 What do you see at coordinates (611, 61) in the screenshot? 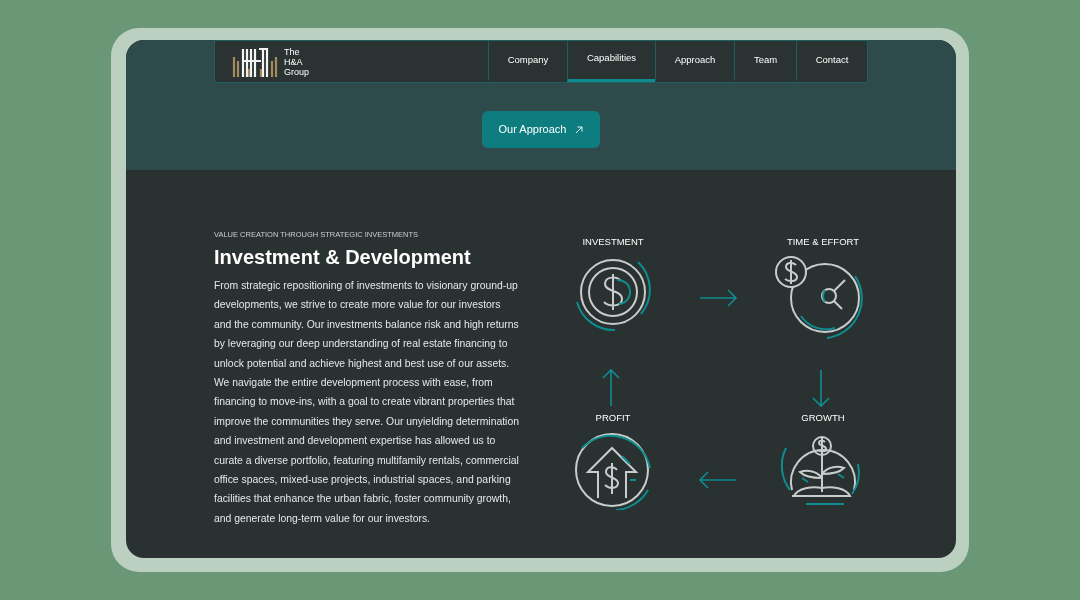
I see `nav-link: Capabilities` at bounding box center [611, 61].